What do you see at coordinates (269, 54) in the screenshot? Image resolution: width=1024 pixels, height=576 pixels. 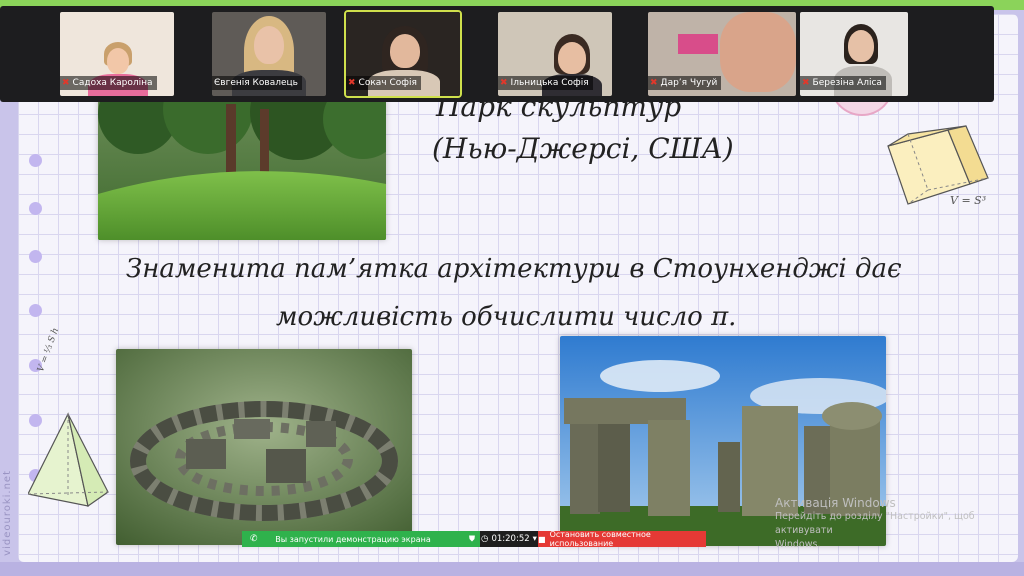 I see `participant-tile: Євгенія Ковалець` at bounding box center [269, 54].